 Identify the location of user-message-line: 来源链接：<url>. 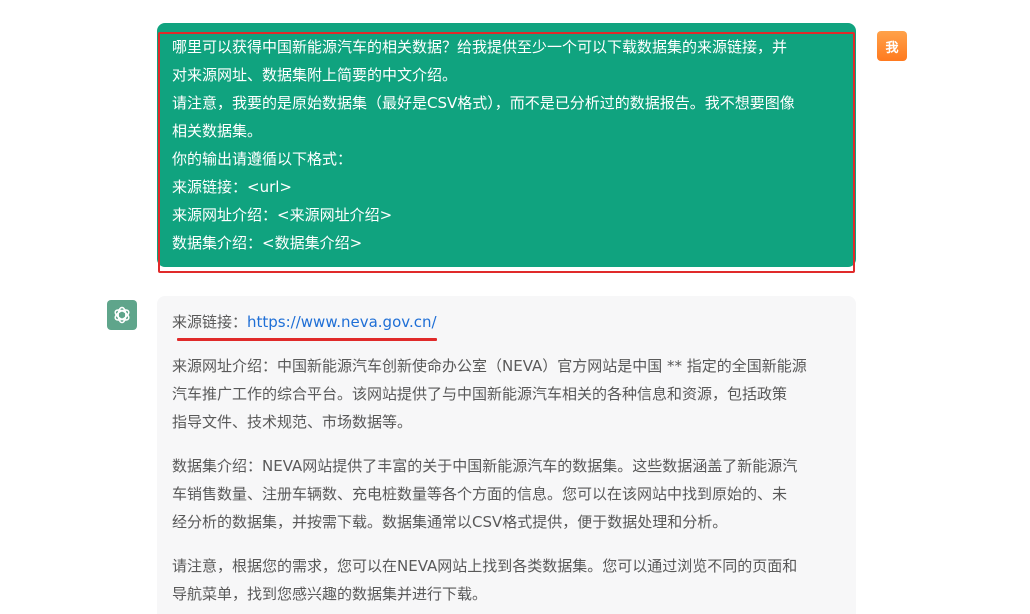
(232, 187).